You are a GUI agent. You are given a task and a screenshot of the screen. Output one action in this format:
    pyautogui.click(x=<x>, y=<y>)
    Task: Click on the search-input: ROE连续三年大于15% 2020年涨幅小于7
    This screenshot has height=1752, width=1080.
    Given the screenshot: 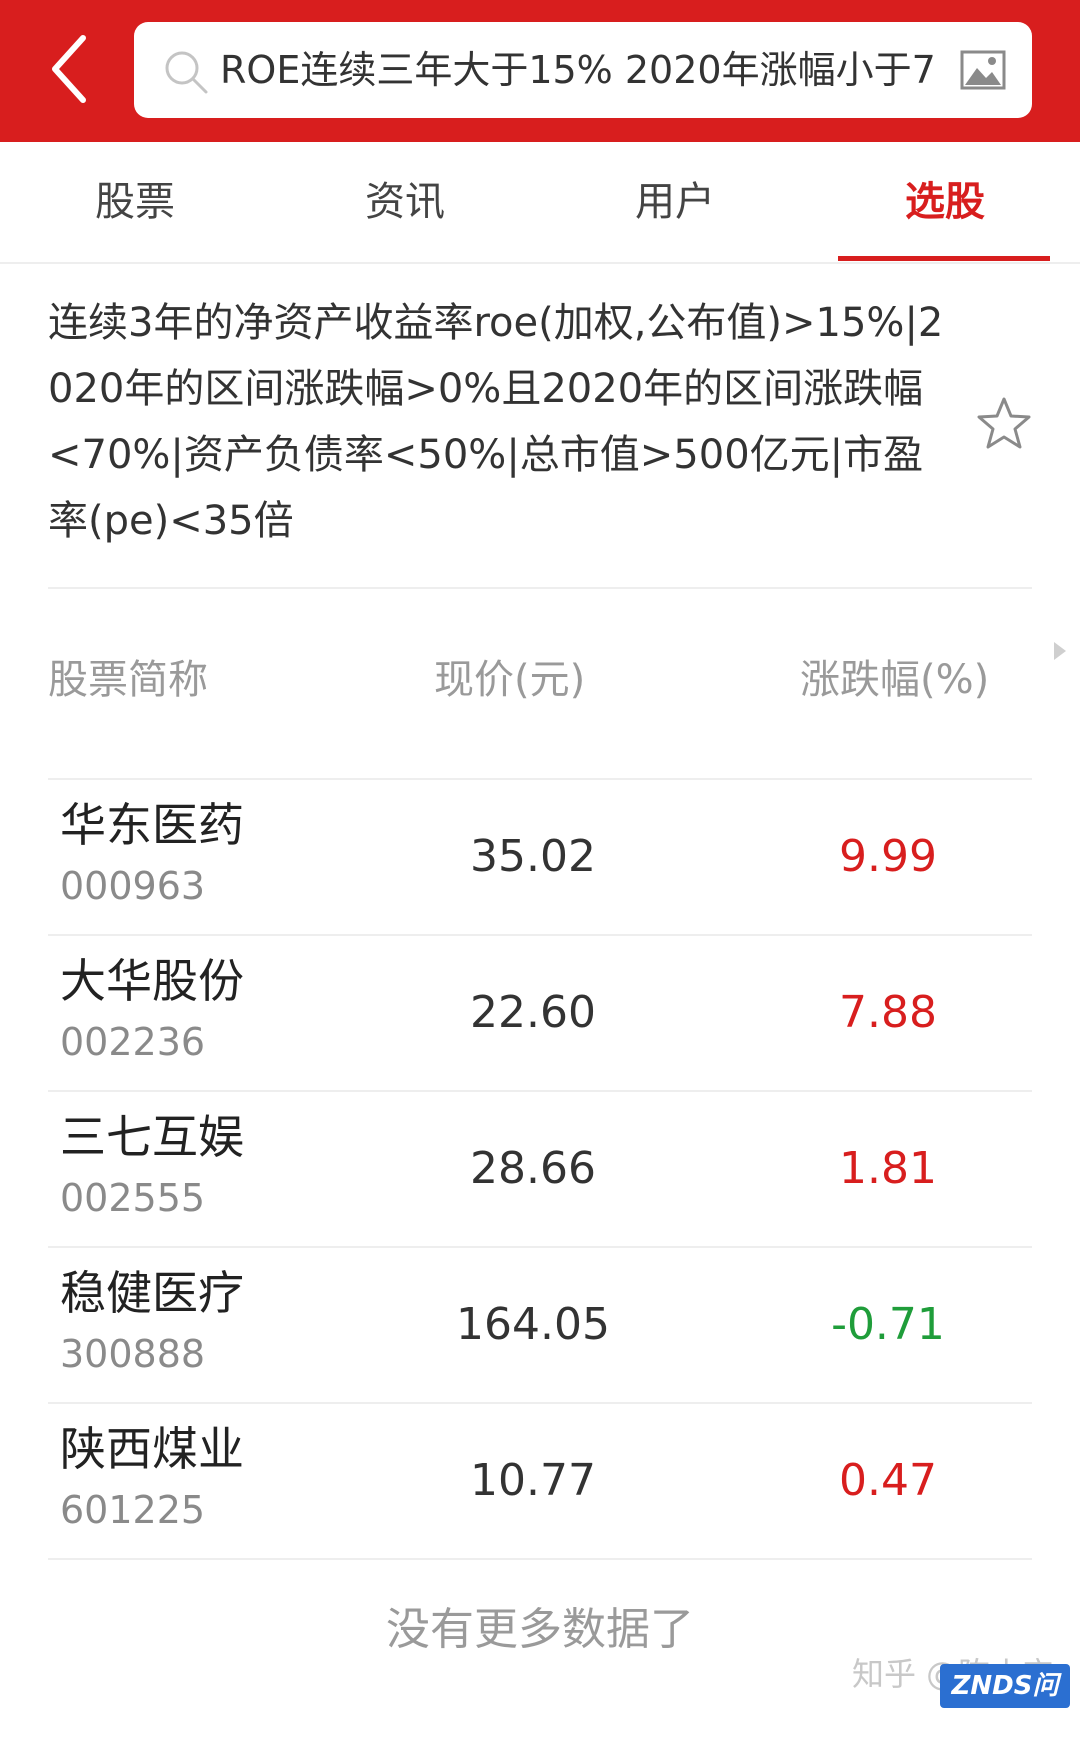 What is the action you would take?
    pyautogui.click(x=591, y=70)
    